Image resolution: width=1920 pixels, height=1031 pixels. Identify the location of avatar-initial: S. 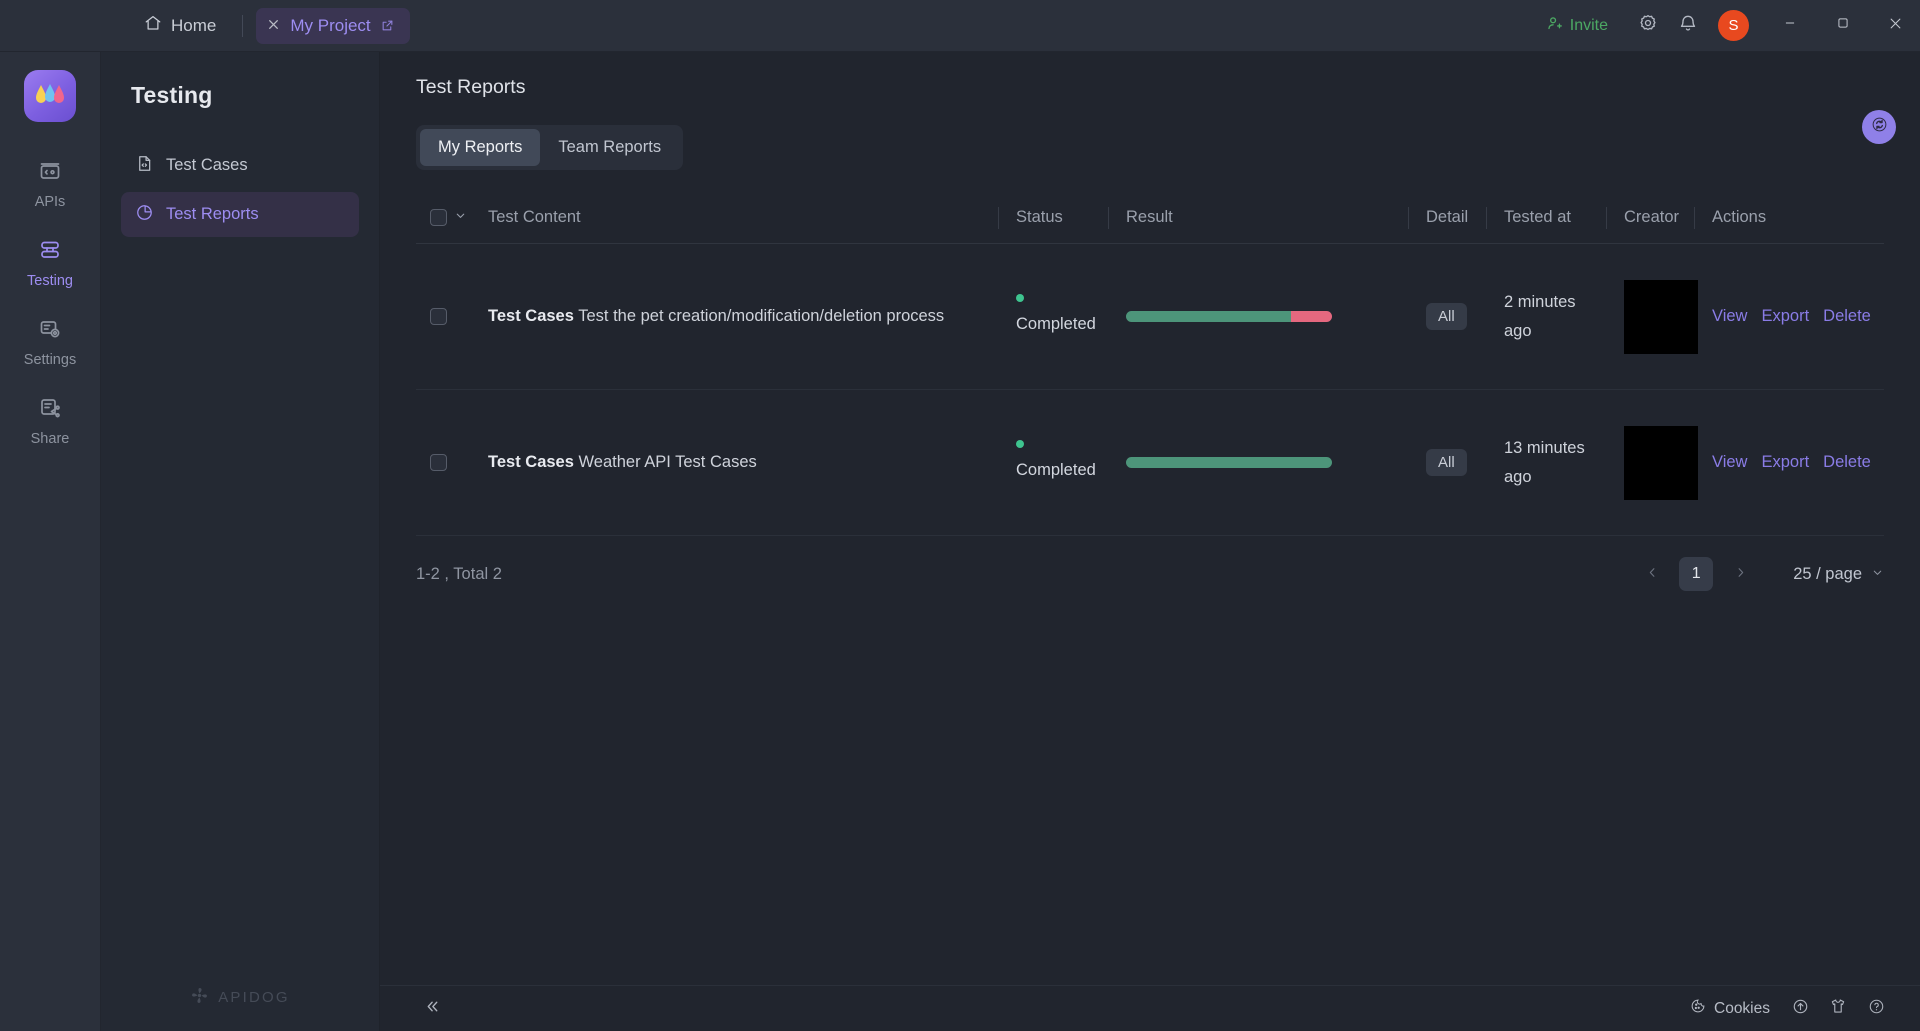
(1733, 25).